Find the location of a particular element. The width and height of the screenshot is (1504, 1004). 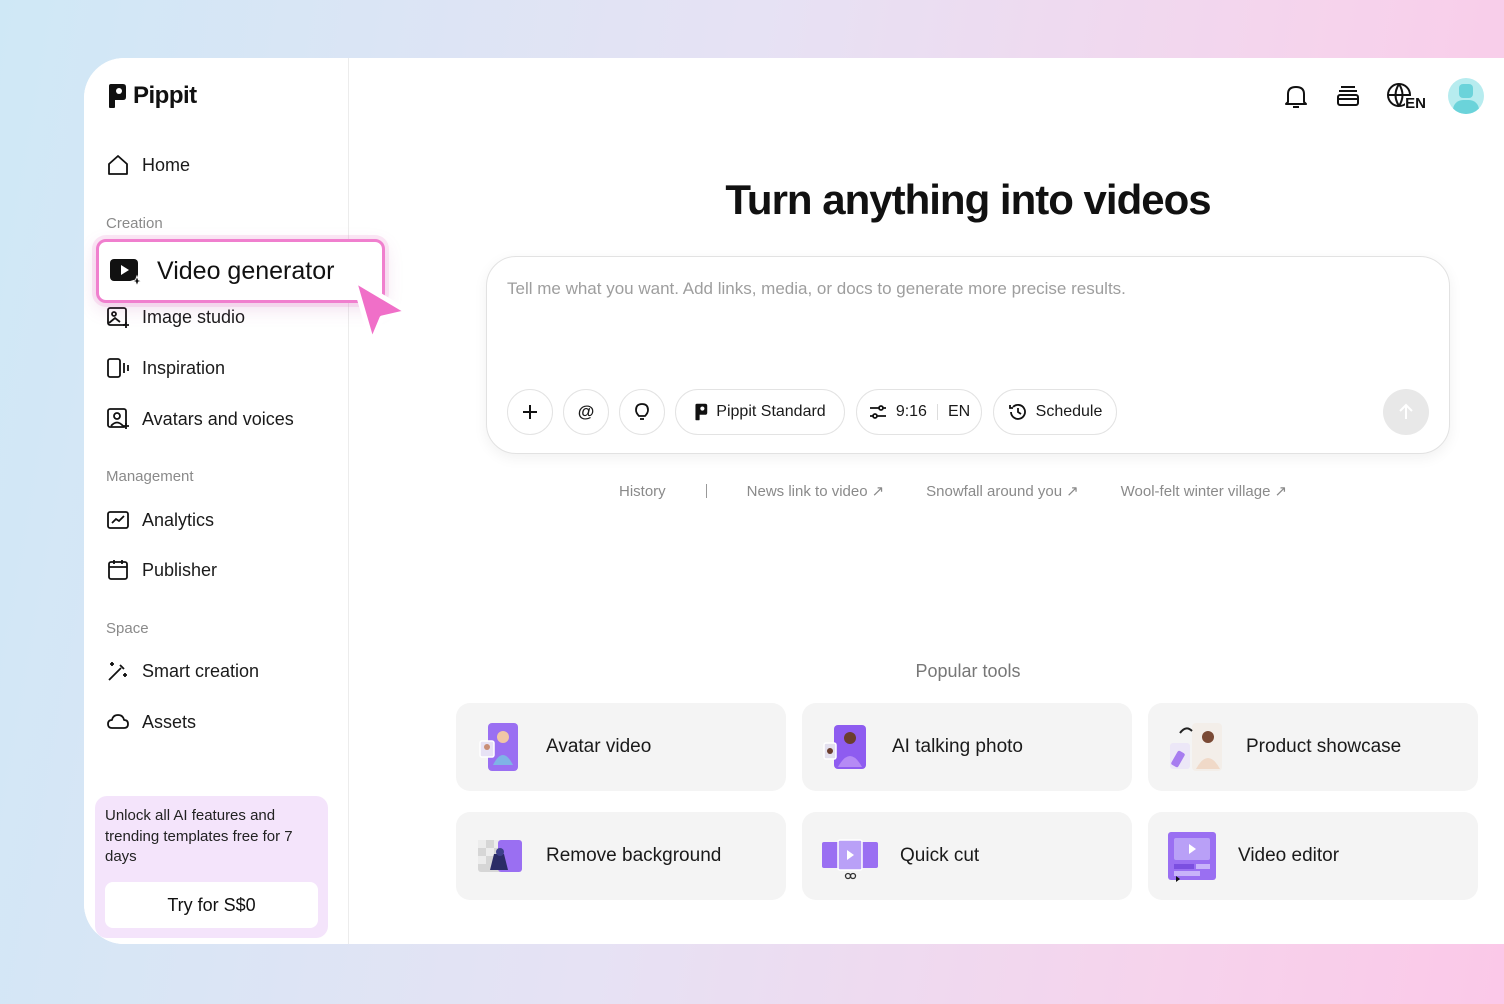

tool-label: Remove background is located at coordinates (634, 855).